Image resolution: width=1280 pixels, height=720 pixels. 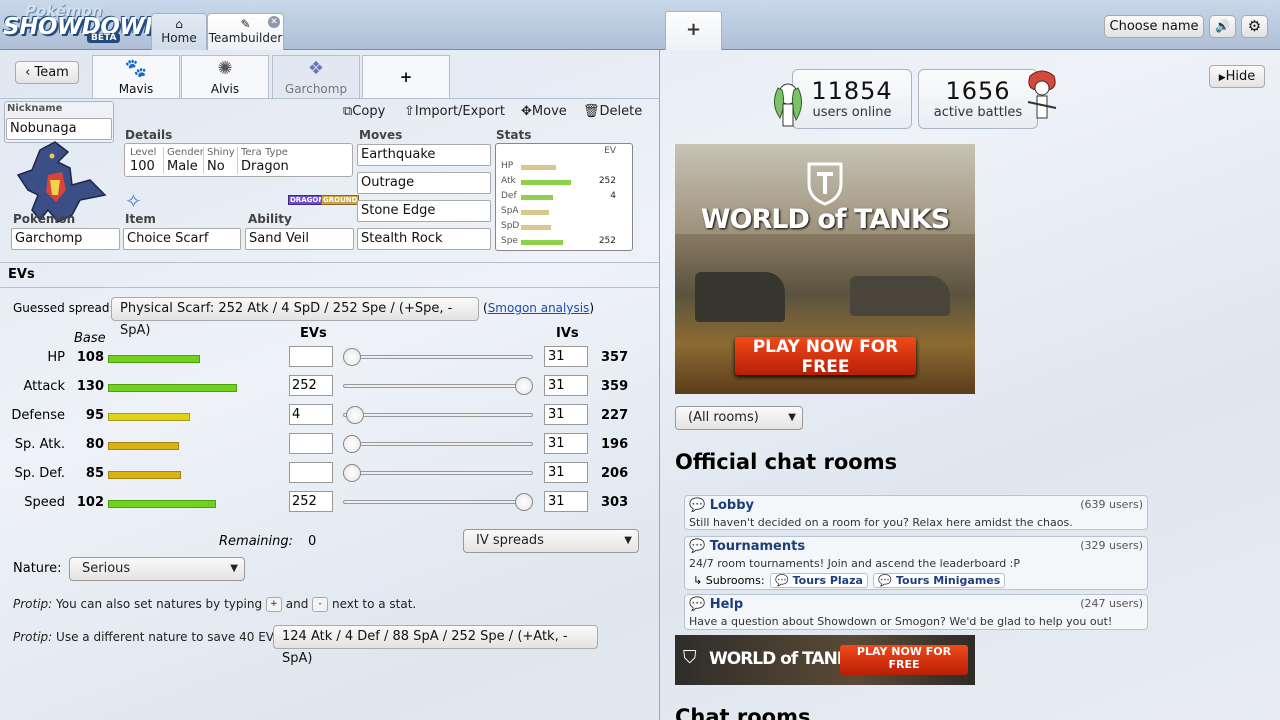 What do you see at coordinates (83, 27) in the screenshot?
I see `logo-main-text: SHOWDOWN` at bounding box center [83, 27].